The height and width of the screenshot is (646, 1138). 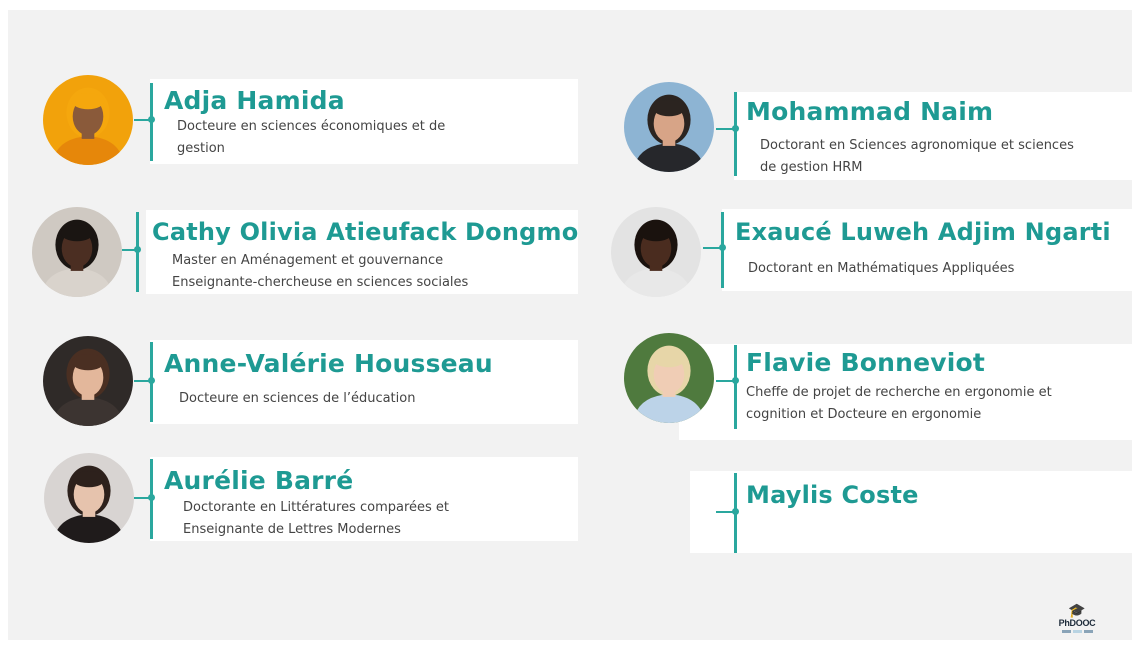 What do you see at coordinates (866, 362) in the screenshot?
I see `person-name: Flavie Bonneviot` at bounding box center [866, 362].